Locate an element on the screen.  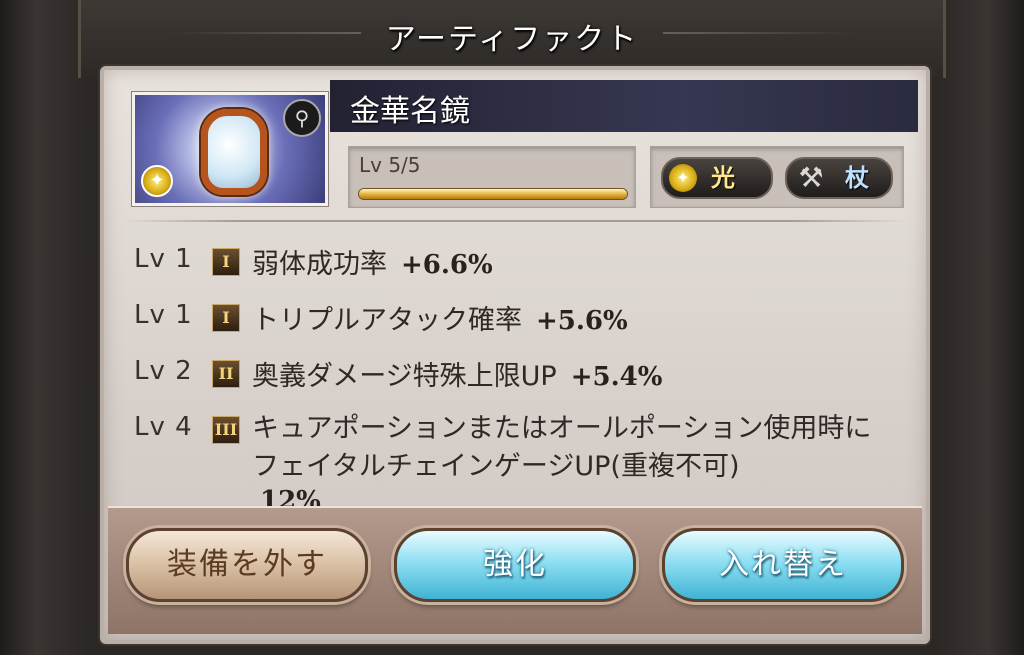
weapon-label: 杖 is located at coordinates (857, 178).